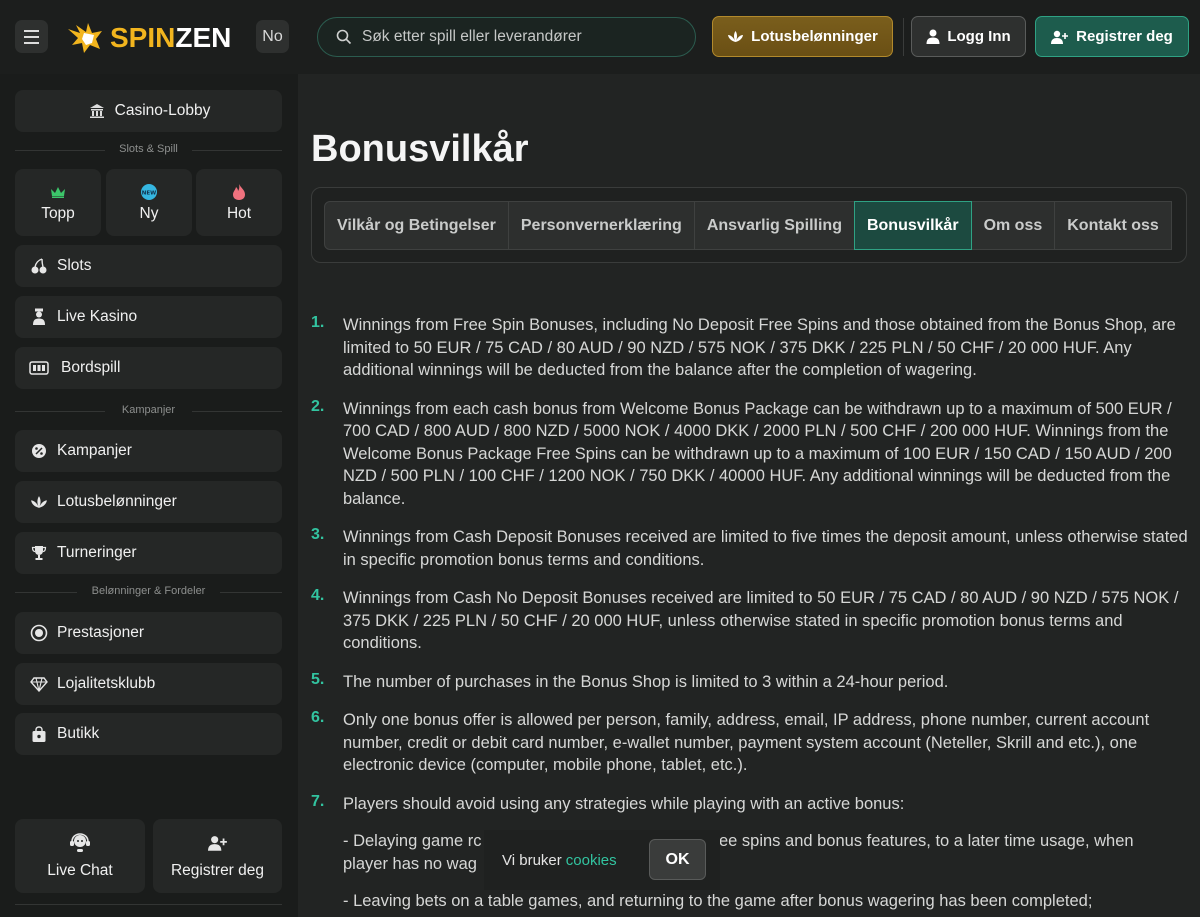  I want to click on tab-about-us: Om oss, so click(1013, 225).